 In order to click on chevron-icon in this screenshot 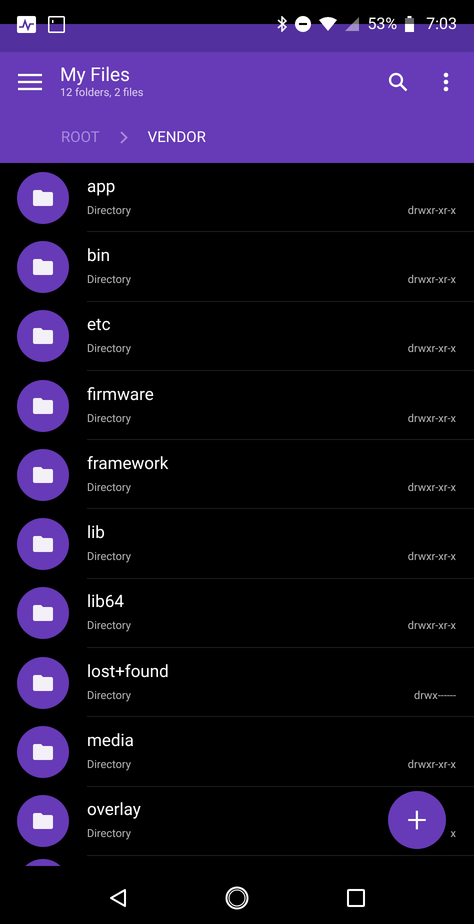, I will do `click(124, 137)`.